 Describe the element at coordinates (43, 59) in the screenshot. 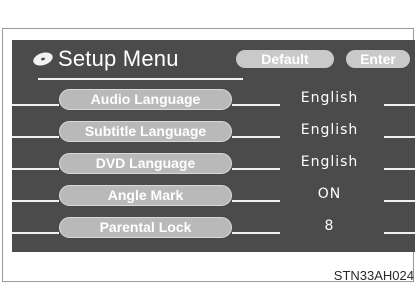

I see `disc-icon` at that location.